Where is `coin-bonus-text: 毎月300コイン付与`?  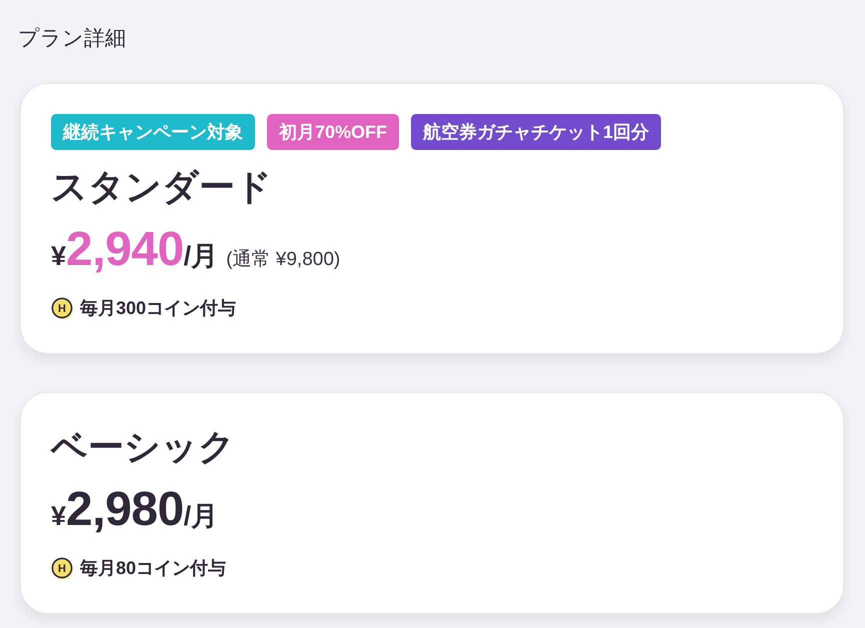 coin-bonus-text: 毎月300コイン付与 is located at coordinates (158, 308).